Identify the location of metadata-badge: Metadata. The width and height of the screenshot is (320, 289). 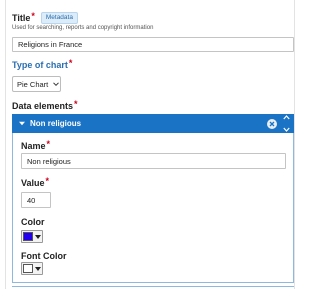
(59, 18).